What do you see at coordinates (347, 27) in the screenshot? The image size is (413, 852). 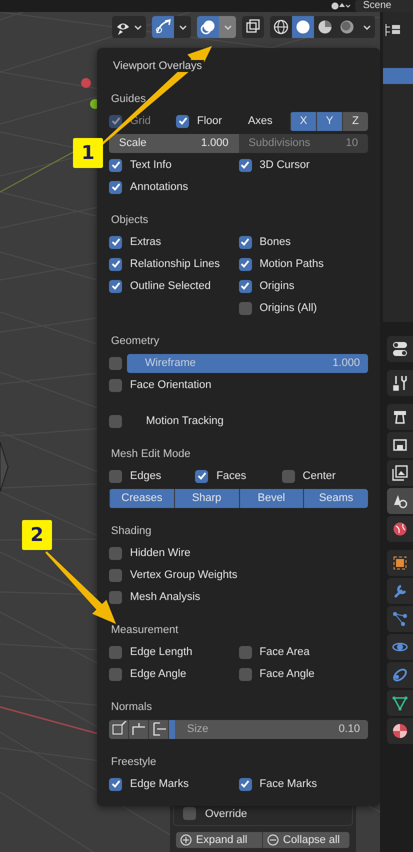 I see `rendered-sphere-icon` at bounding box center [347, 27].